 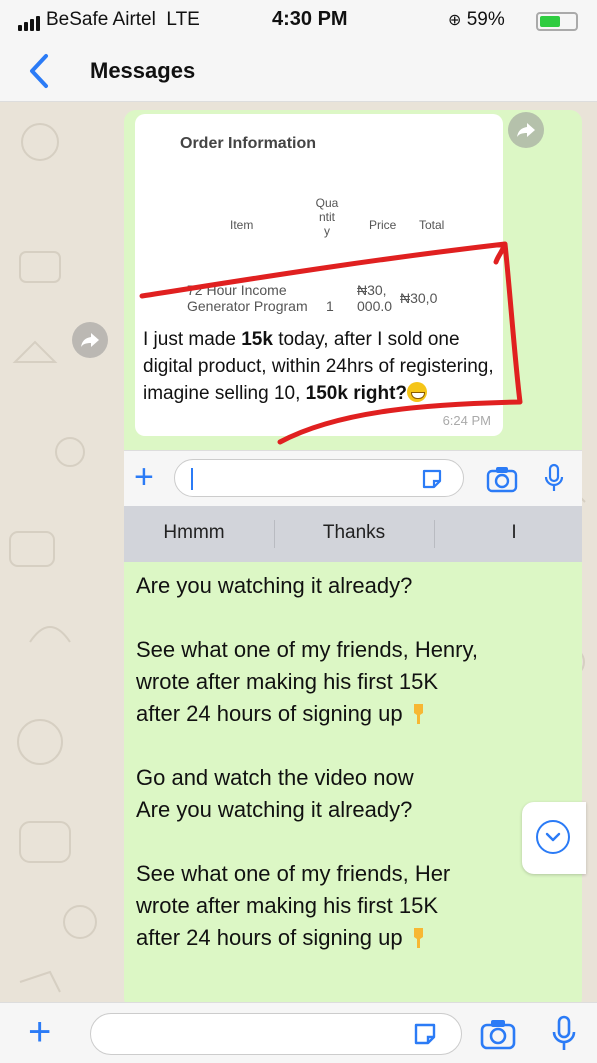 I want to click on message-line: See what one of my friends, Henry,, so click(x=307, y=649).